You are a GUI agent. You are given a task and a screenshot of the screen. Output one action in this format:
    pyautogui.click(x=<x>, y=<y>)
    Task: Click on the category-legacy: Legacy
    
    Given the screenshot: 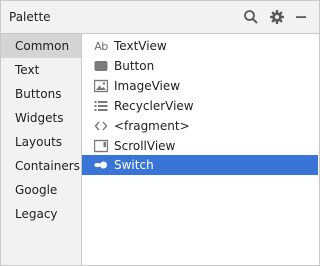 What is the action you would take?
    pyautogui.click(x=41, y=214)
    